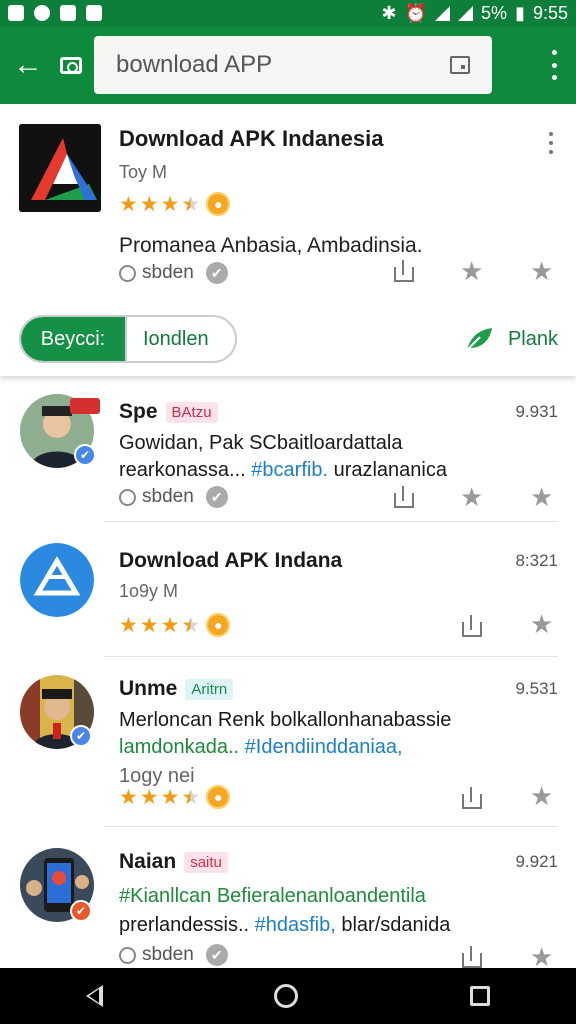 The width and height of the screenshot is (576, 1024). What do you see at coordinates (138, 411) in the screenshot?
I see `item-name: Spe` at bounding box center [138, 411].